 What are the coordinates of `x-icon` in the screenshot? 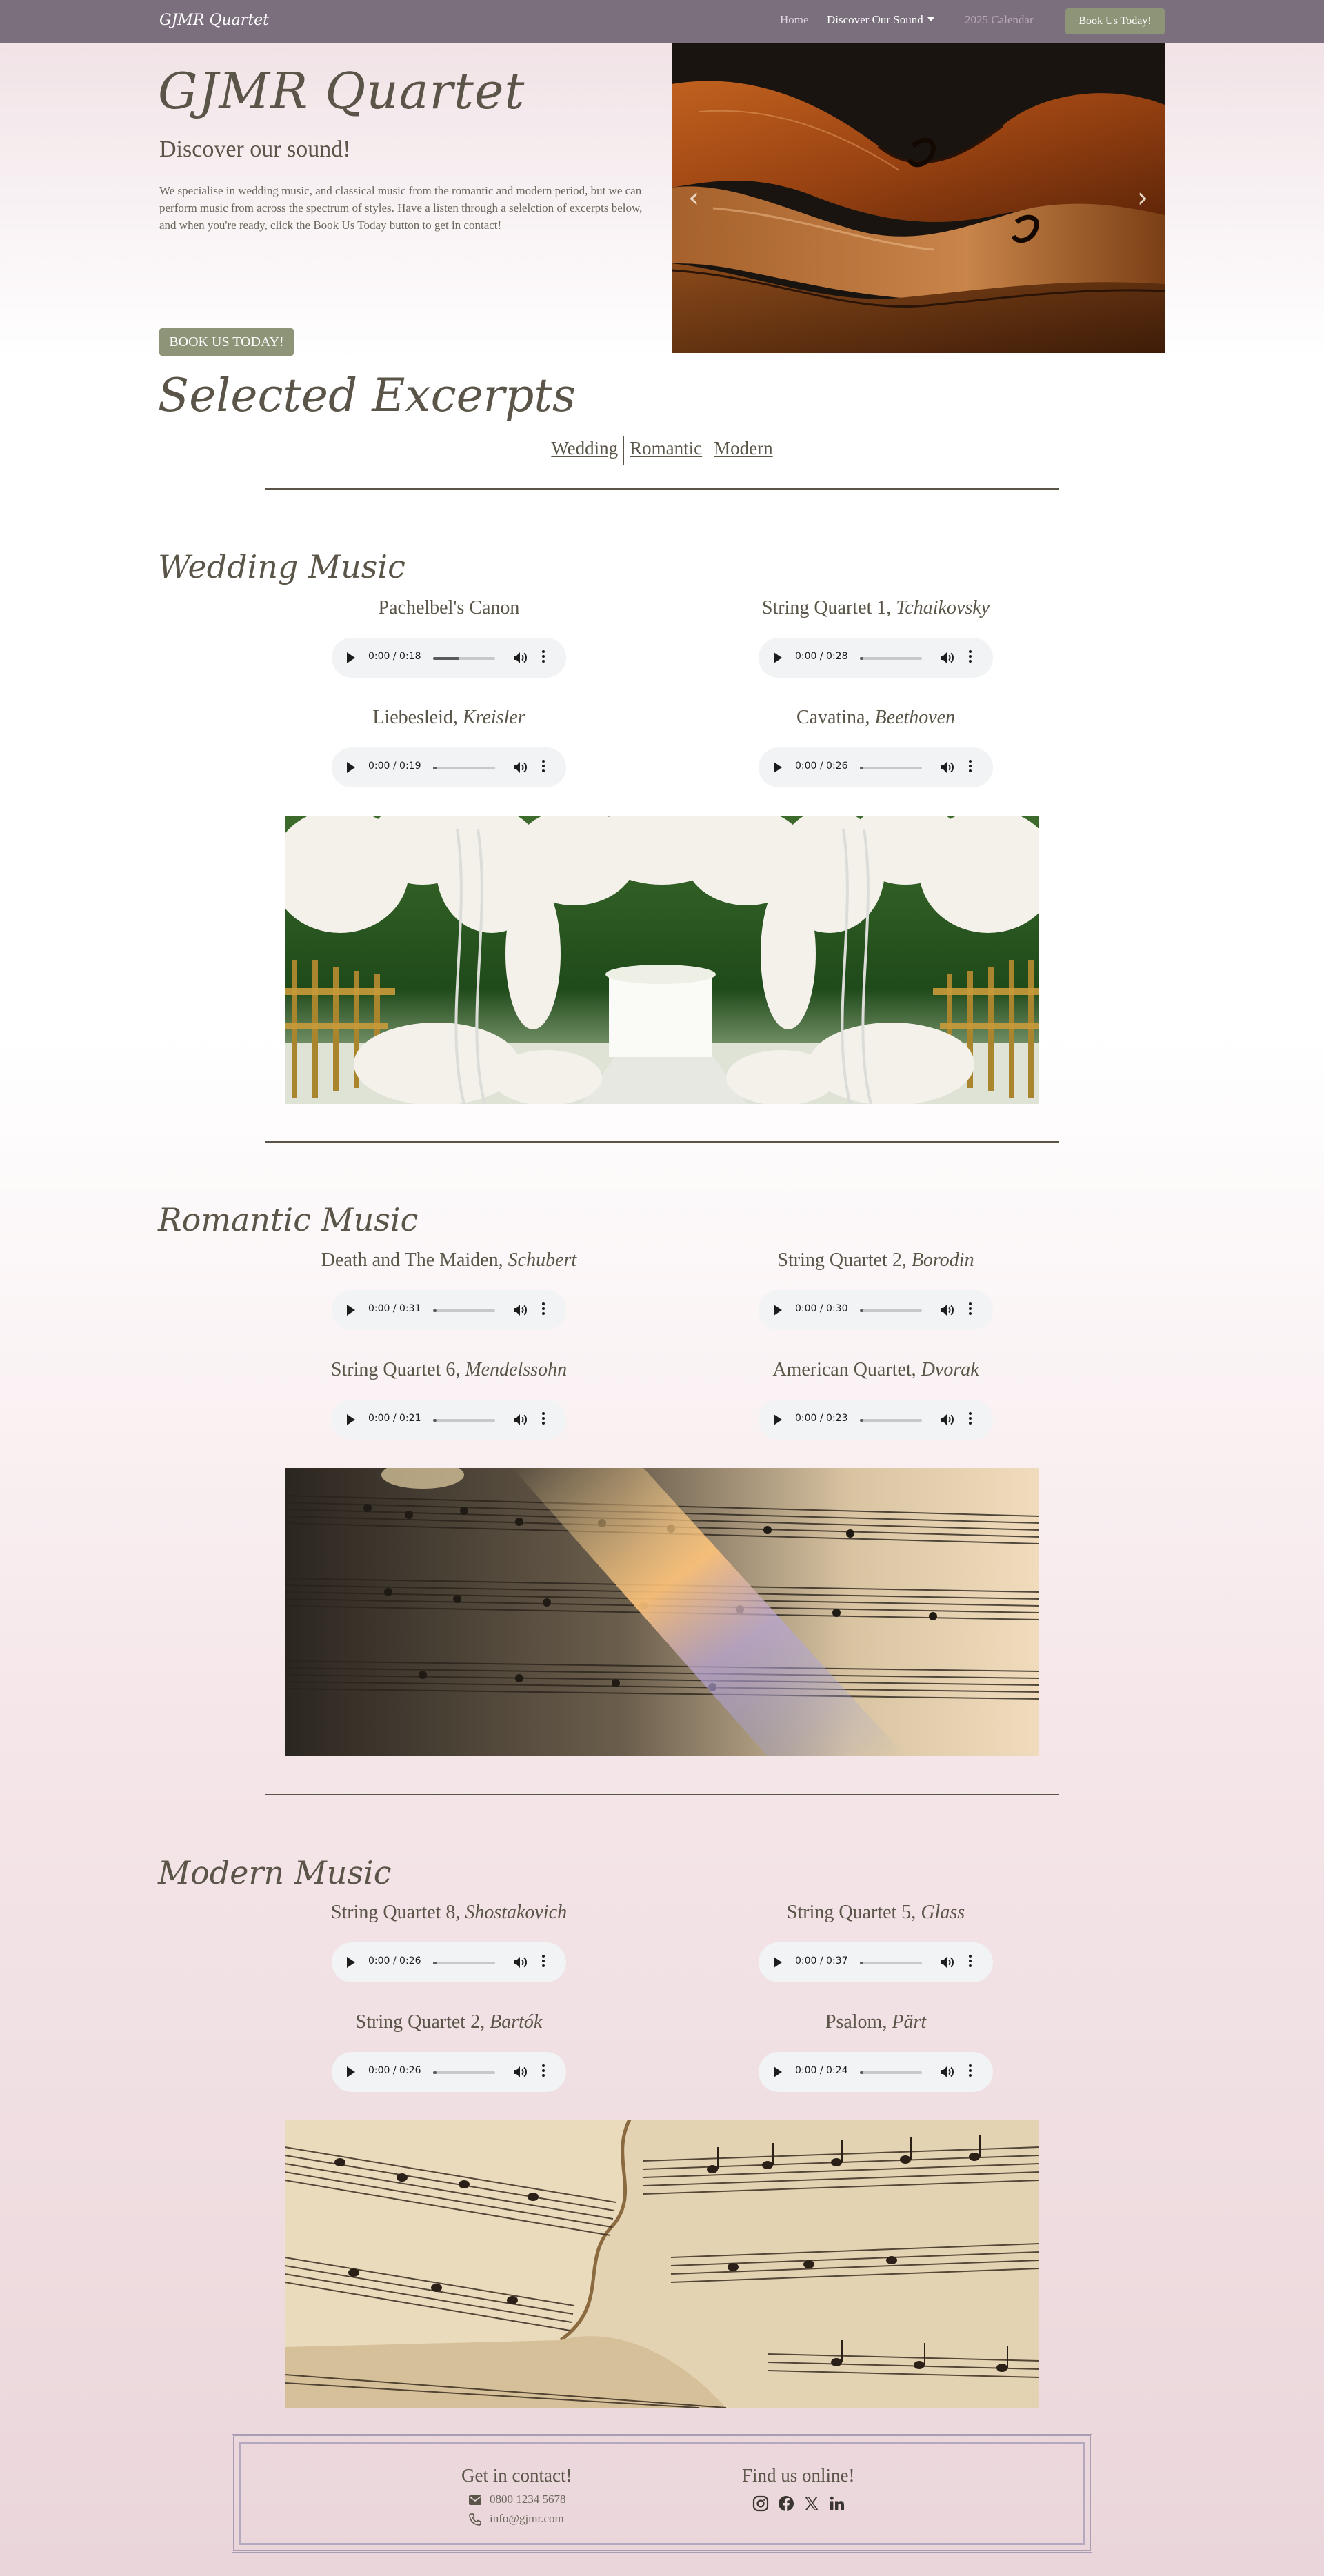 It's located at (811, 2503).